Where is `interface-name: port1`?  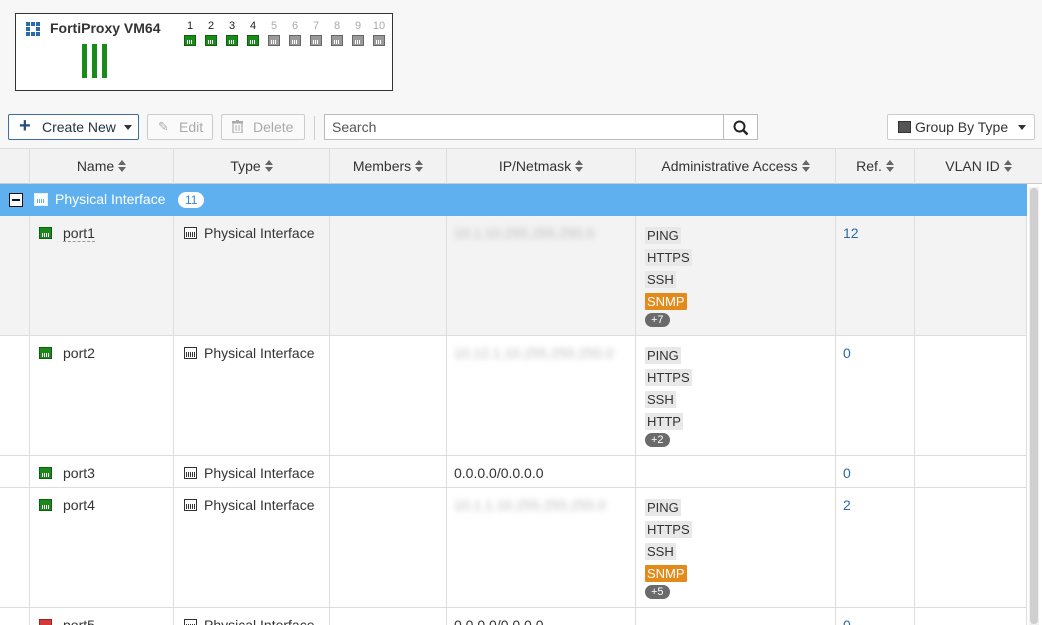
interface-name: port1 is located at coordinates (79, 233).